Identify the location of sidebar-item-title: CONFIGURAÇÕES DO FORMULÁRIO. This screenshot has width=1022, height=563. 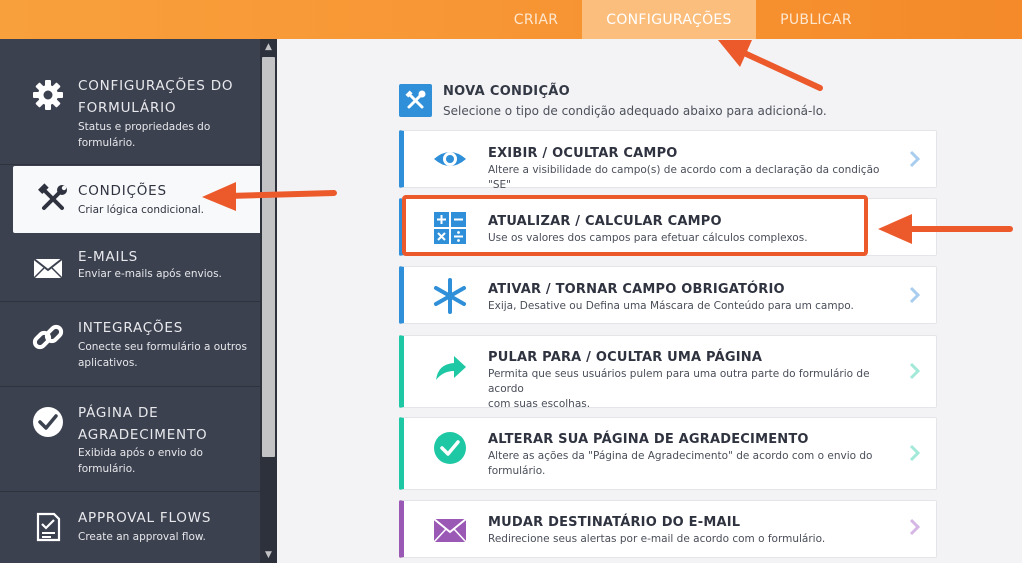
(156, 97).